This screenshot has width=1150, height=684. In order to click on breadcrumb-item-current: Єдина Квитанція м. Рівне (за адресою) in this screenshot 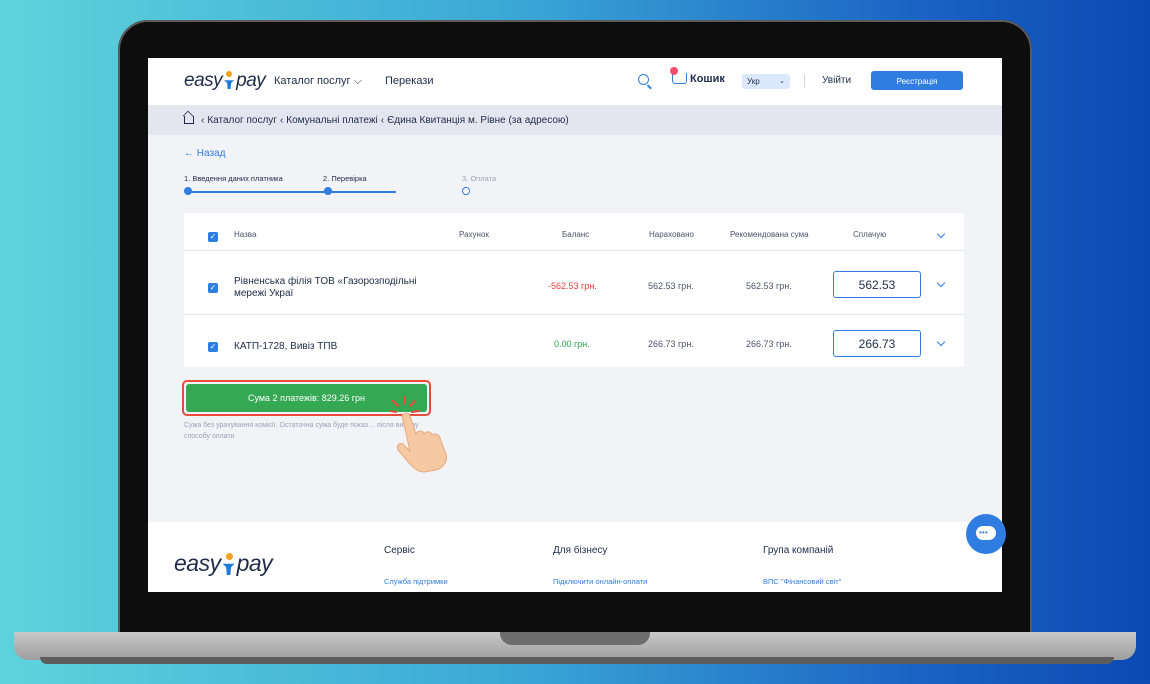, I will do `click(478, 120)`.